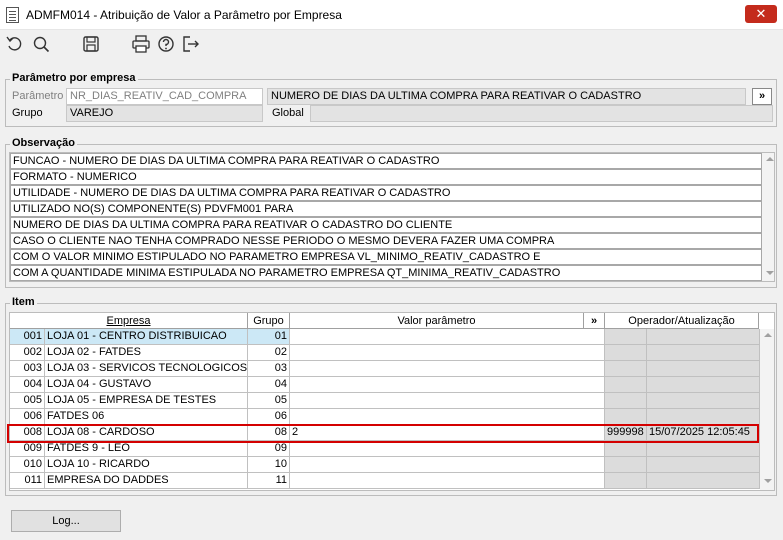  Describe the element at coordinates (269, 433) in the screenshot. I see `cell-grupo: 08` at that location.